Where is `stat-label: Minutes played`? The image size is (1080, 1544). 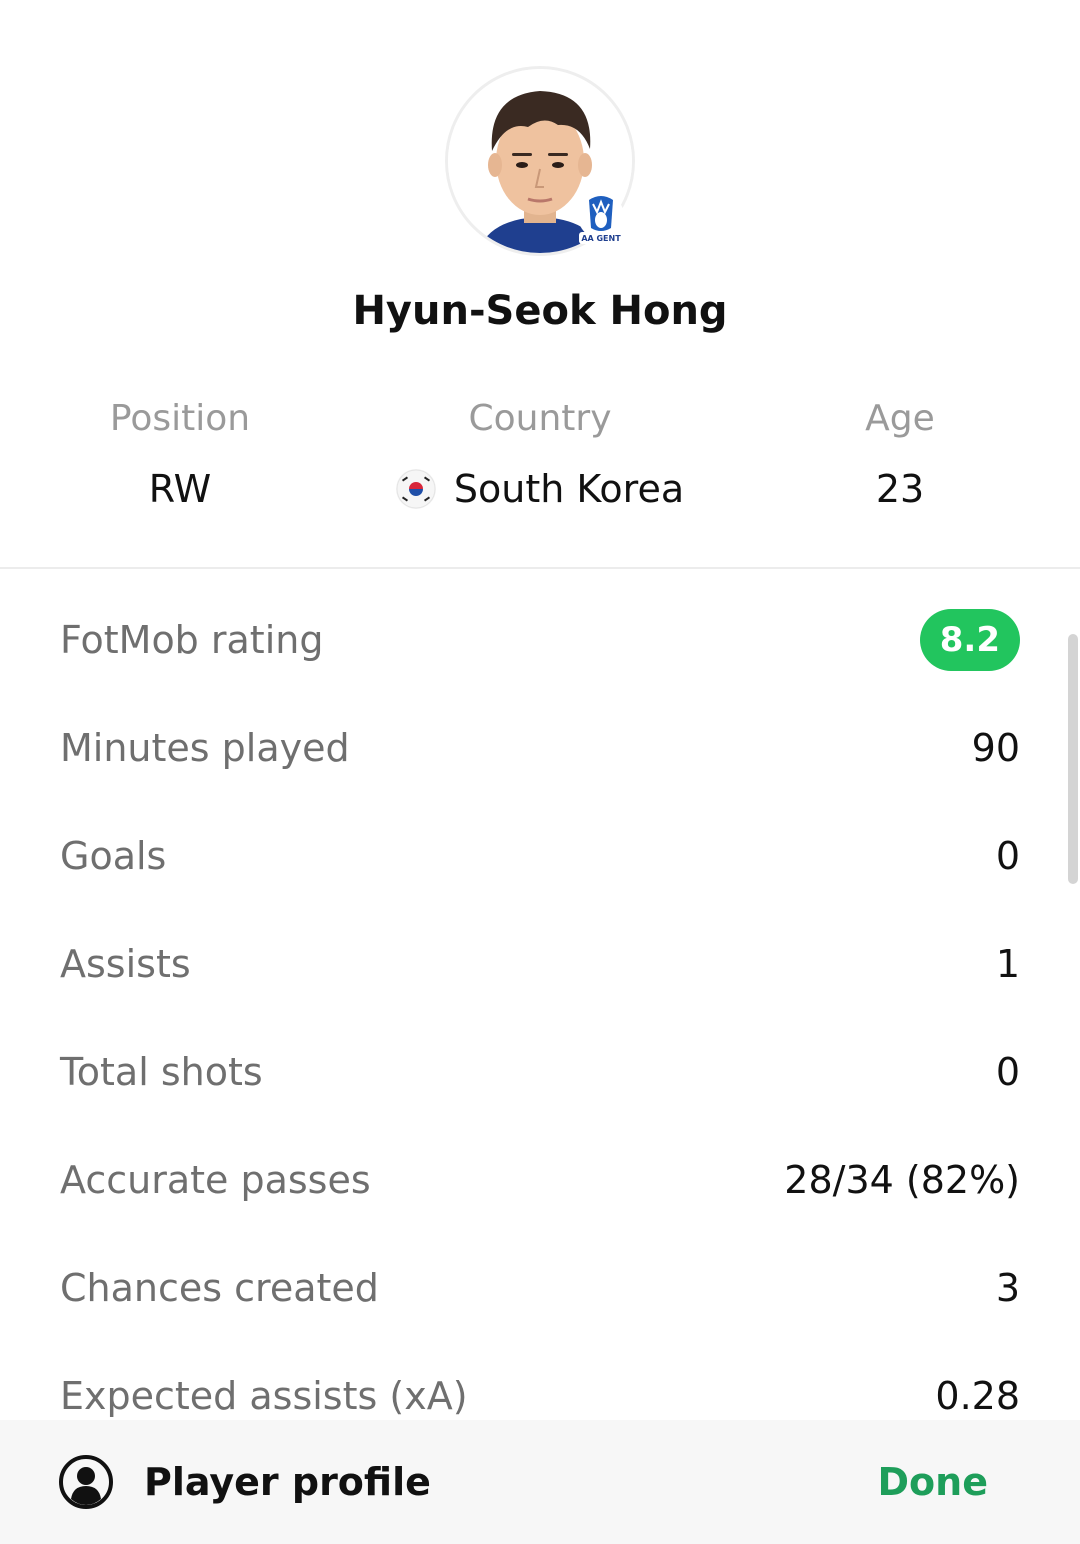 stat-label: Minutes played is located at coordinates (205, 748).